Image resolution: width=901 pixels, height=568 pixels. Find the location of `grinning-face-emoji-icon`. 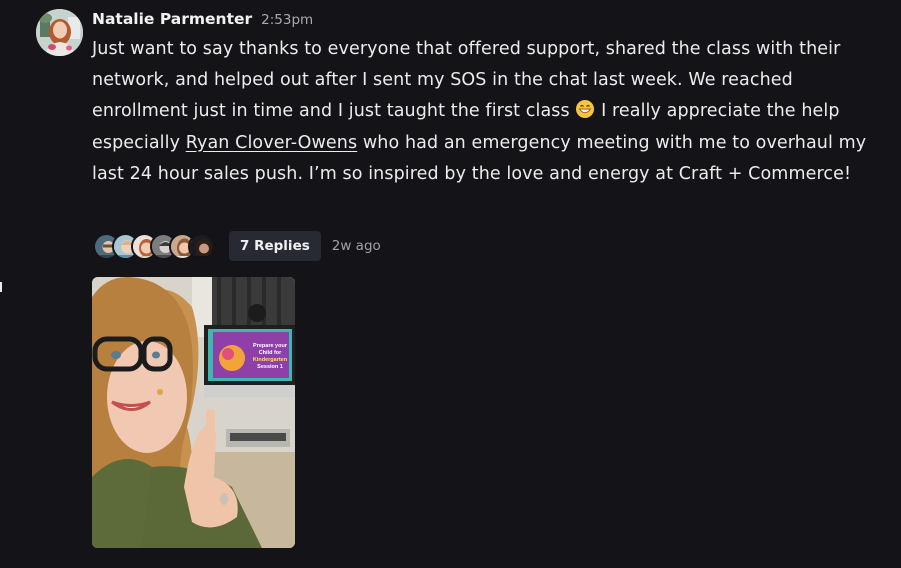

grinning-face-emoji-icon is located at coordinates (585, 109).